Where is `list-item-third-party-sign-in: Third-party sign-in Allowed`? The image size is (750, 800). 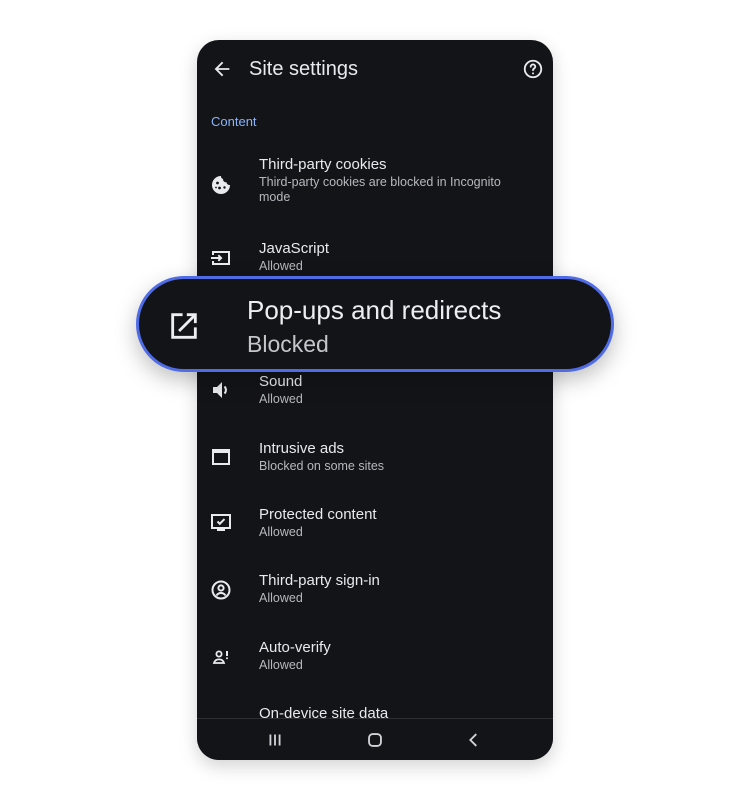
list-item-third-party-sign-in: Third-party sign-in Allowed is located at coordinates (375, 592).